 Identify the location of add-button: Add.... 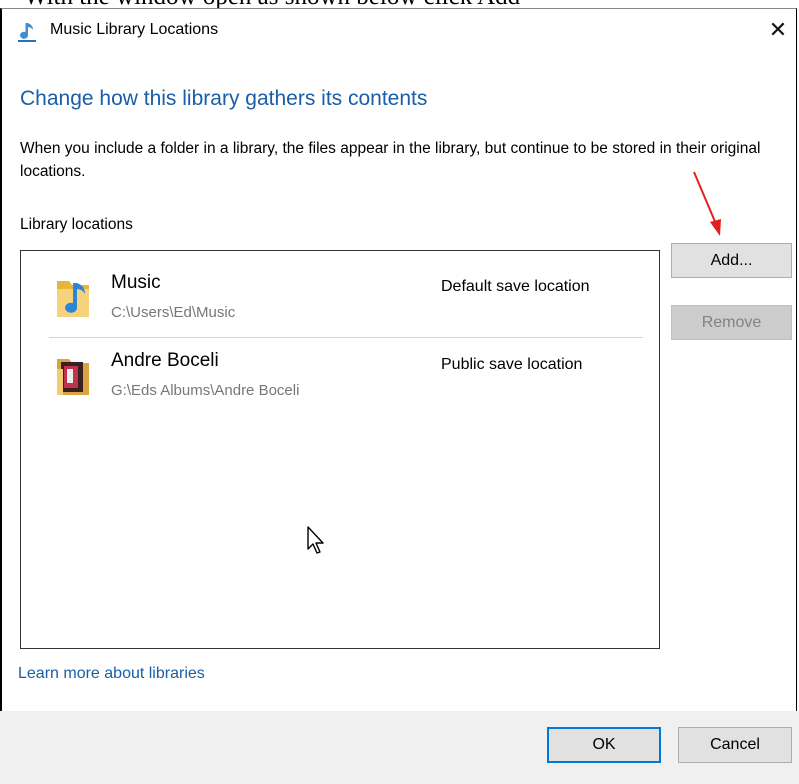
(731, 260).